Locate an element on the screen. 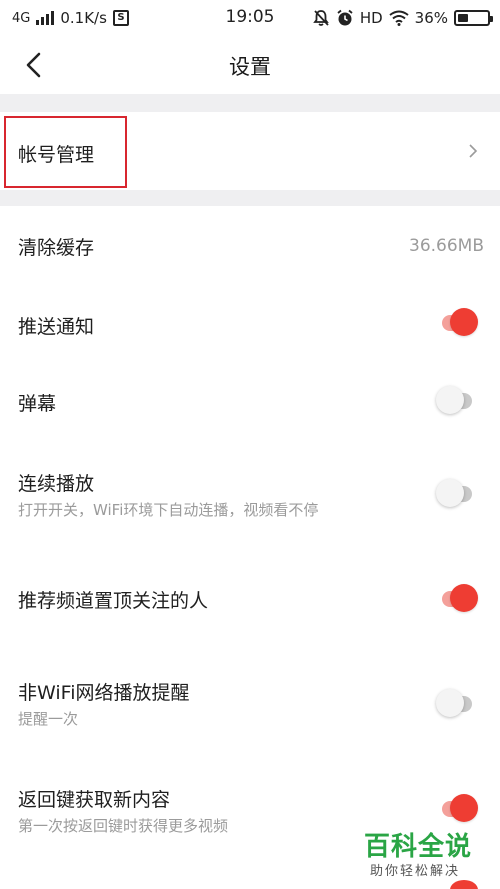 Image resolution: width=500 pixels, height=889 pixels. clear-cache-label: 清除缓存 is located at coordinates (56, 248).